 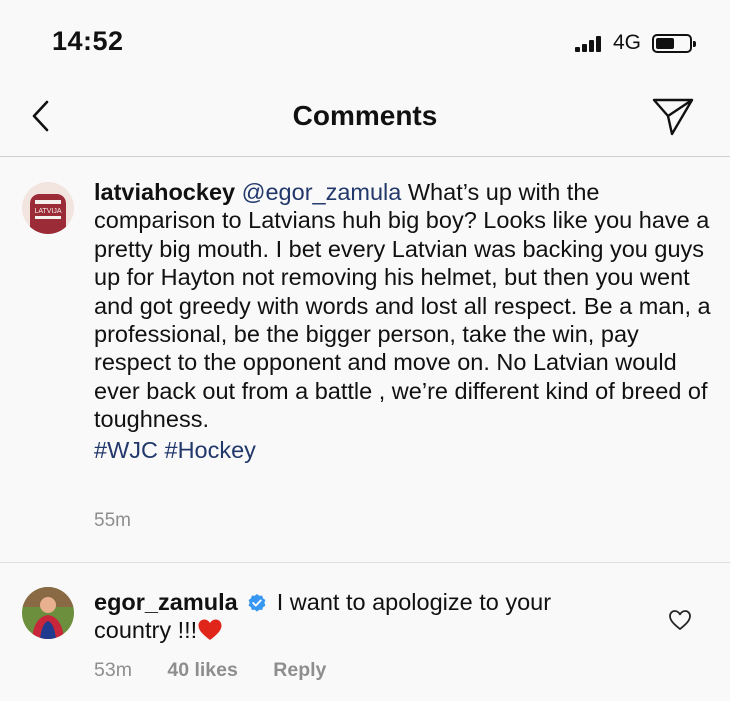 I want to click on heart-outline-icon, so click(x=680, y=620).